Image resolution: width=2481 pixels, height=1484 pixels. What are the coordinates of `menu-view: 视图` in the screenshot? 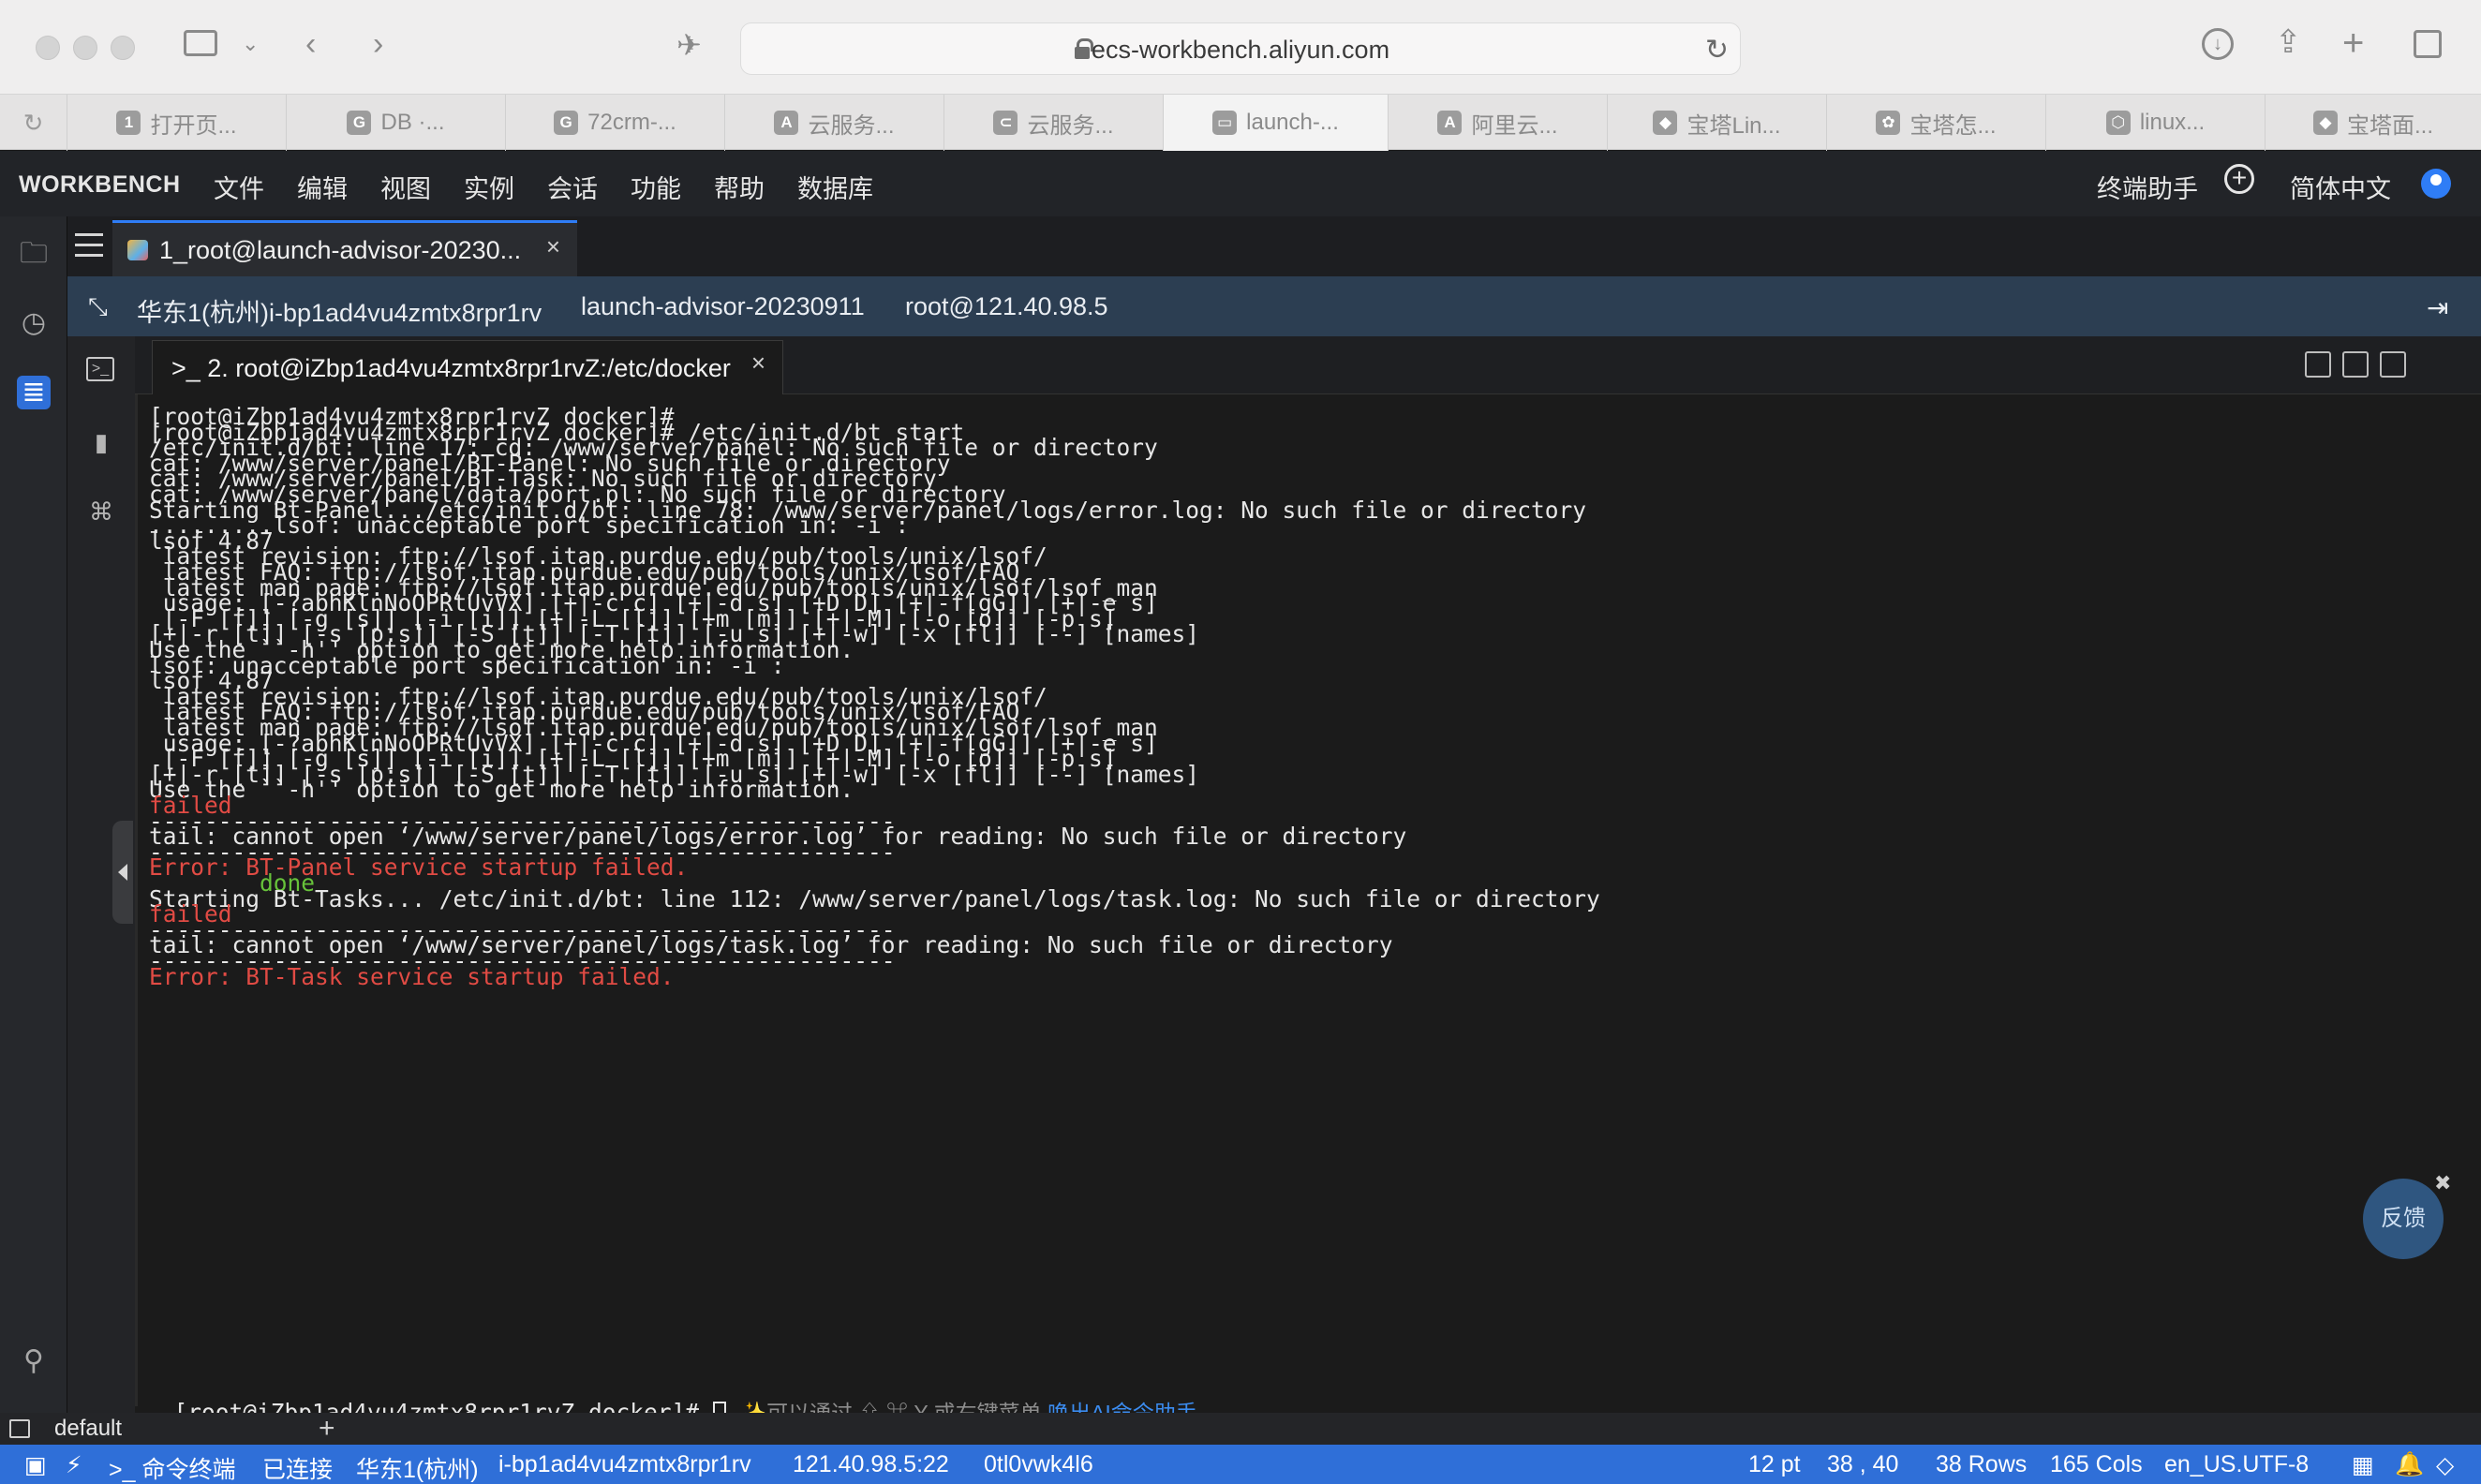 It's located at (405, 187).